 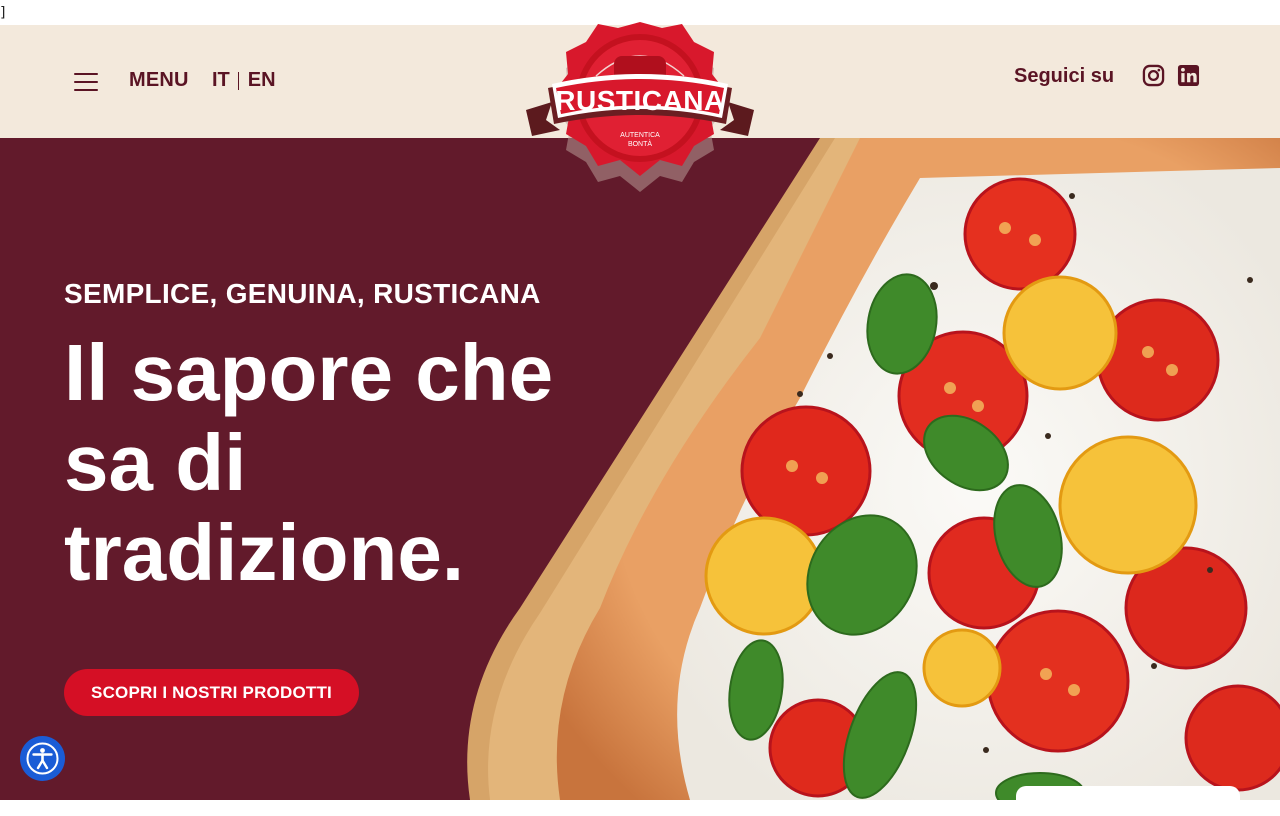 I want to click on accessibility-icon, so click(x=42, y=758).